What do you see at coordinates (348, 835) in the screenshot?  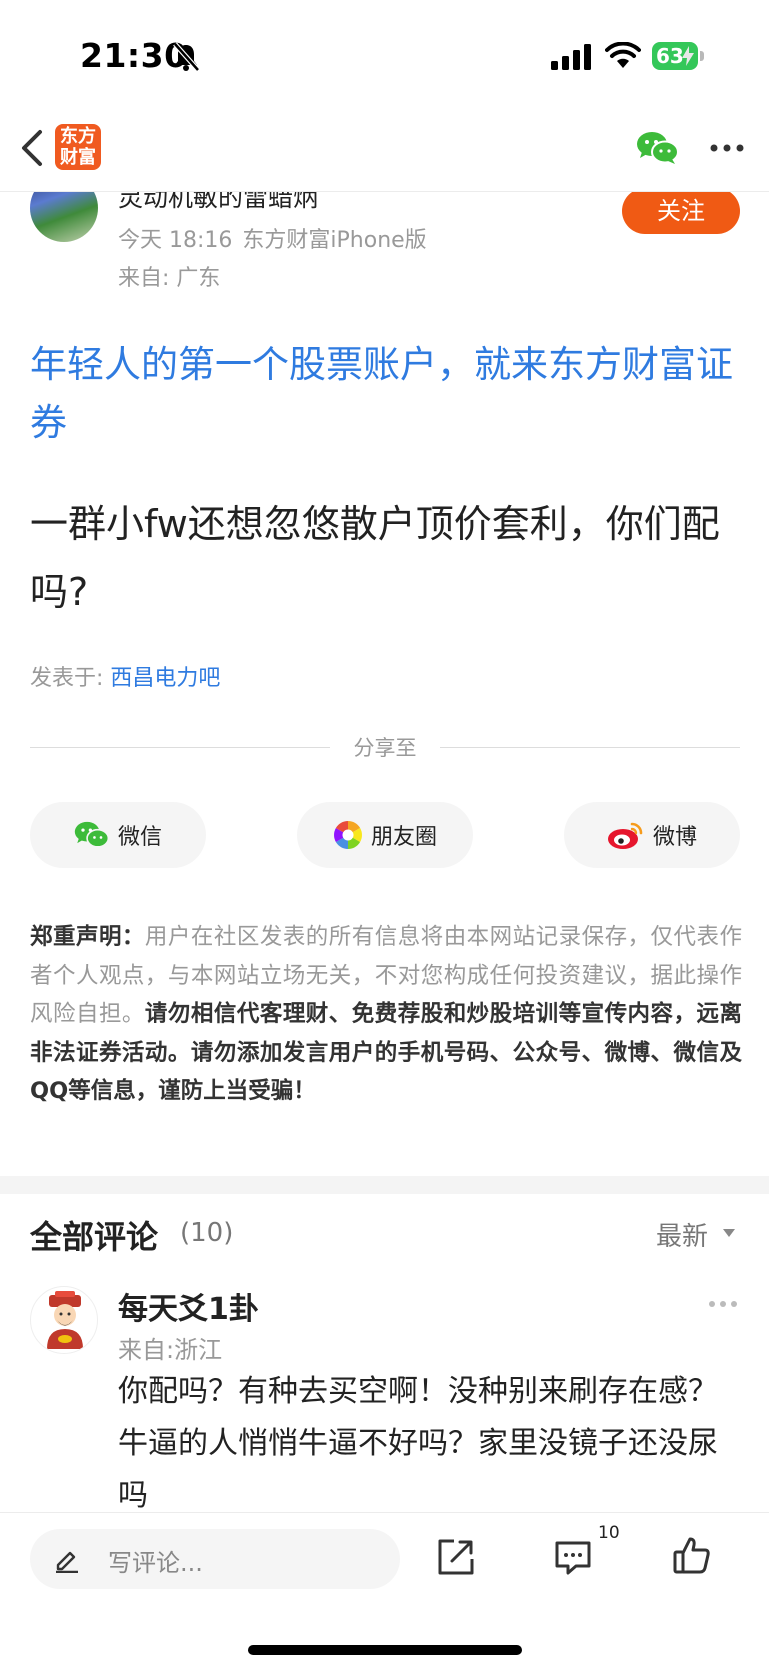 I see `moments-aperture-icon` at bounding box center [348, 835].